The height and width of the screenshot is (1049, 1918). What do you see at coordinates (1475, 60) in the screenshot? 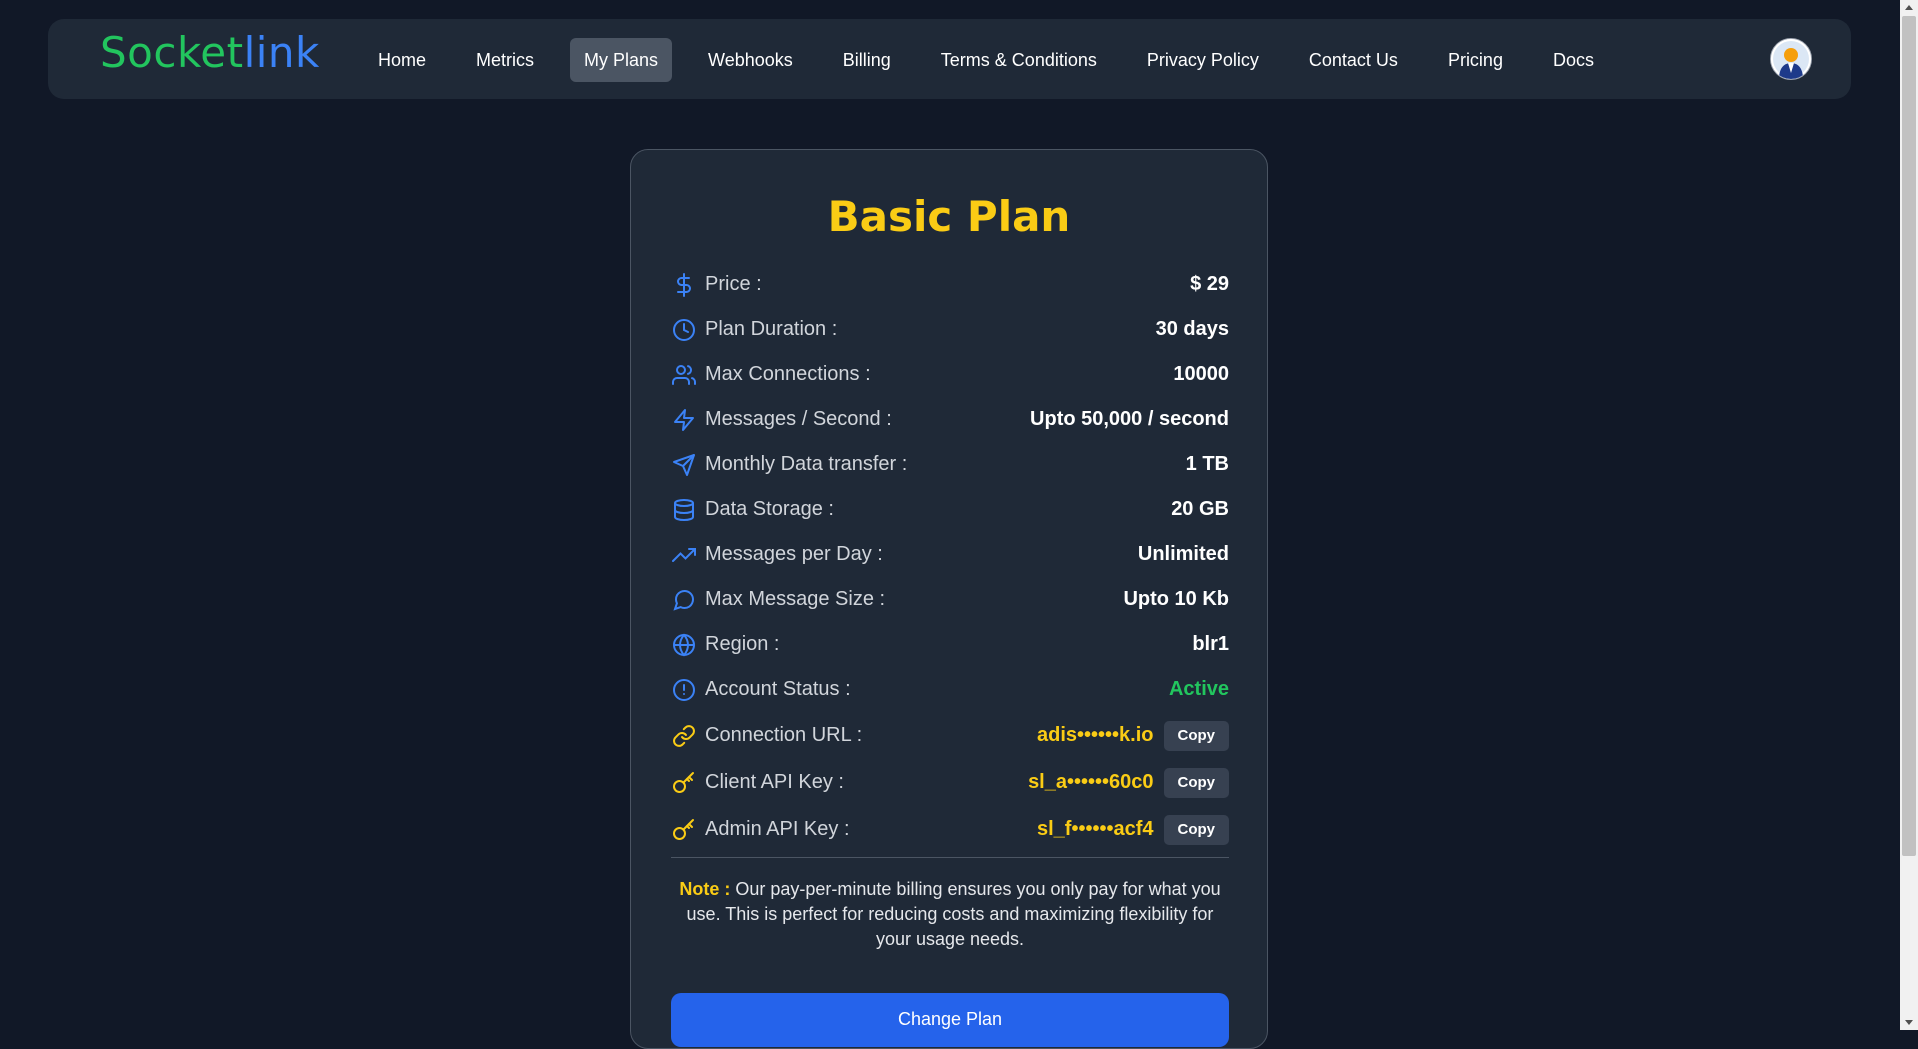
I see `nav-pricing: Pricing` at bounding box center [1475, 60].